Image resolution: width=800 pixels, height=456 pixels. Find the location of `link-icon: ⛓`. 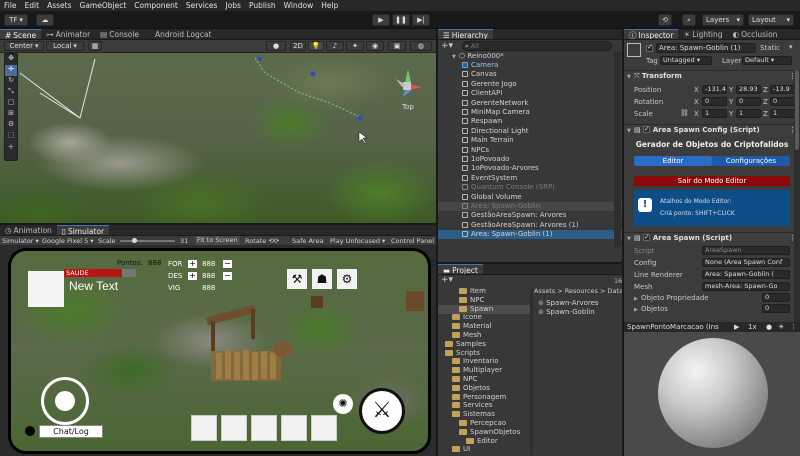

link-icon: ⛓ is located at coordinates (684, 113).